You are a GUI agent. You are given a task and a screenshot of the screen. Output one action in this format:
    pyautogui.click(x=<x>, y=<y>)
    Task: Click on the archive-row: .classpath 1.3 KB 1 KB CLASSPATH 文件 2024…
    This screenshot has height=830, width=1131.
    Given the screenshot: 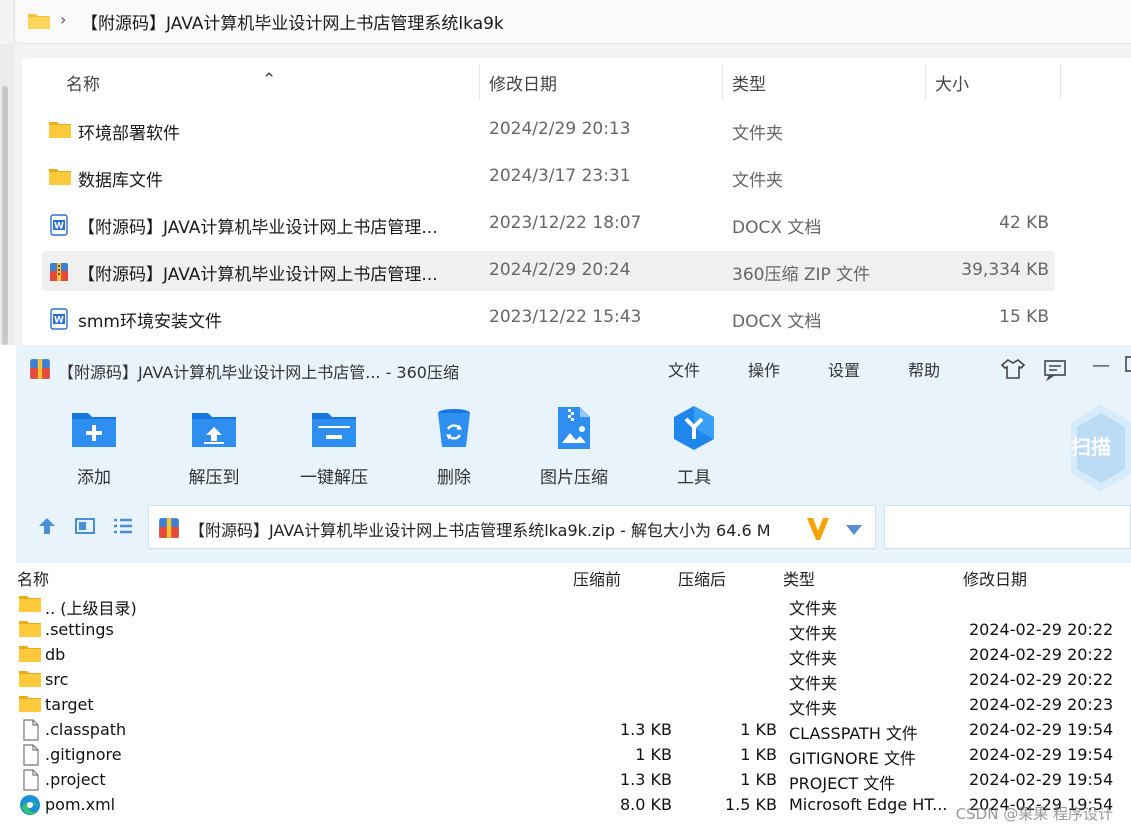 What is the action you would take?
    pyautogui.click(x=573, y=730)
    